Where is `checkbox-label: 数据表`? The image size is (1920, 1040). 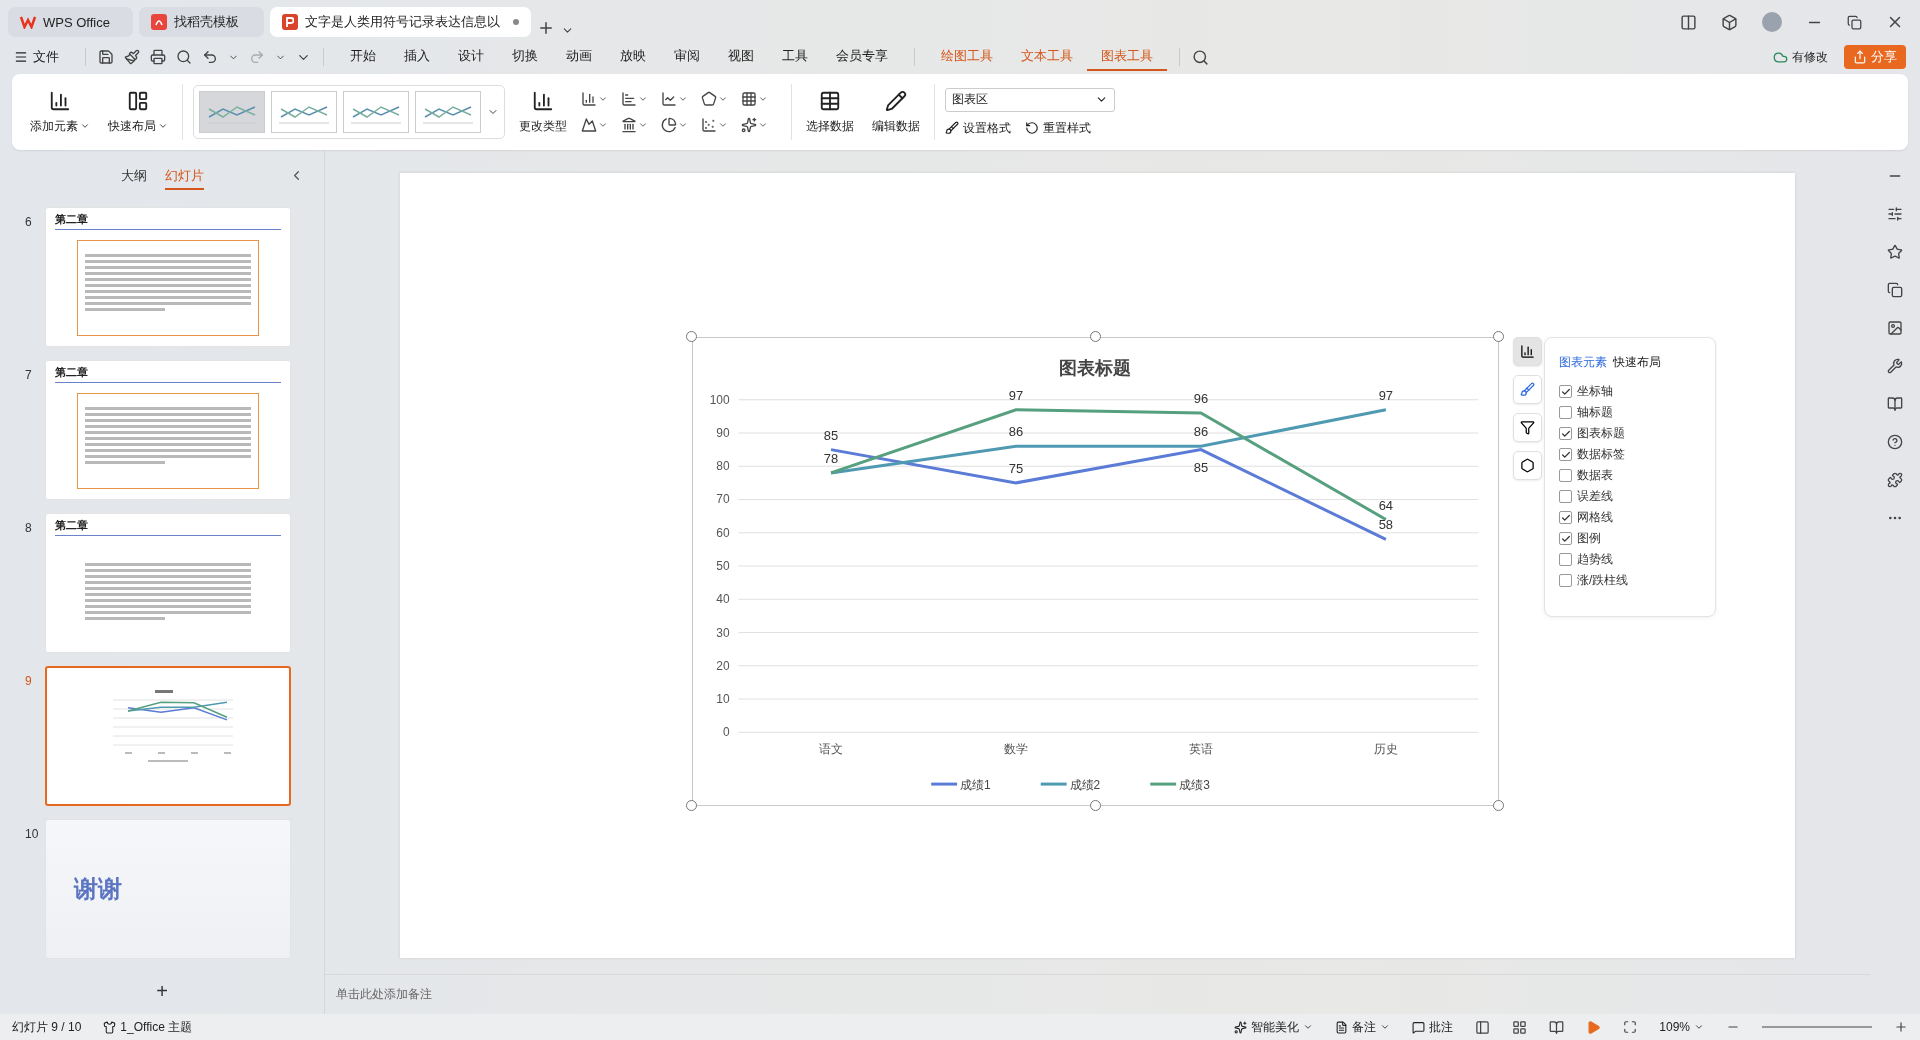
checkbox-label: 数据表 is located at coordinates (1595, 475).